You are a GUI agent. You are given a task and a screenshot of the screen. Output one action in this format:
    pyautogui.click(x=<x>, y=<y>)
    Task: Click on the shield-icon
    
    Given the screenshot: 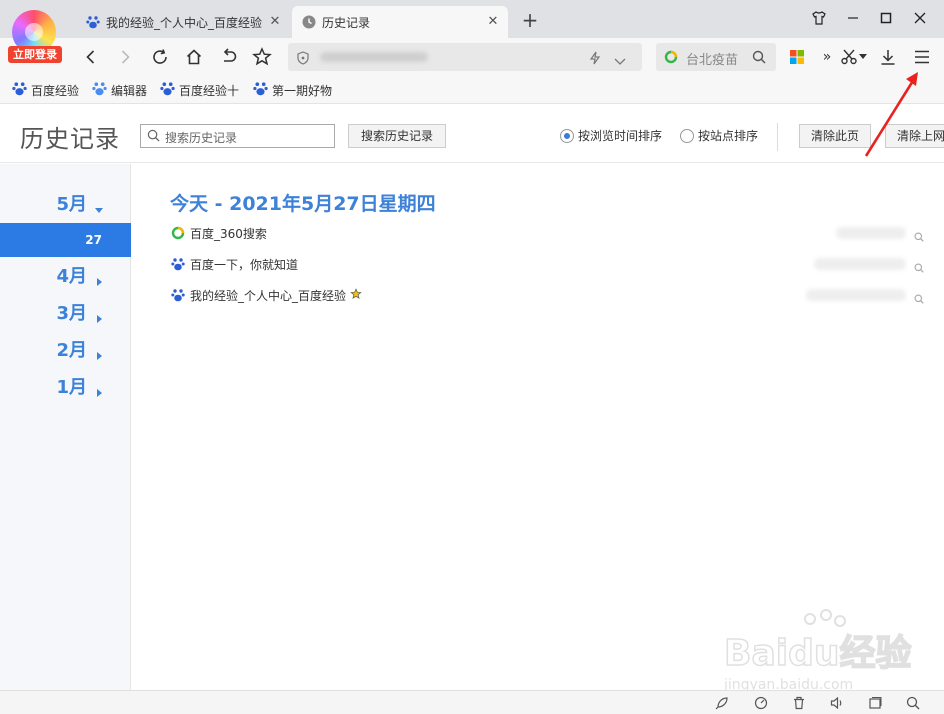 What is the action you would take?
    pyautogui.click(x=303, y=59)
    